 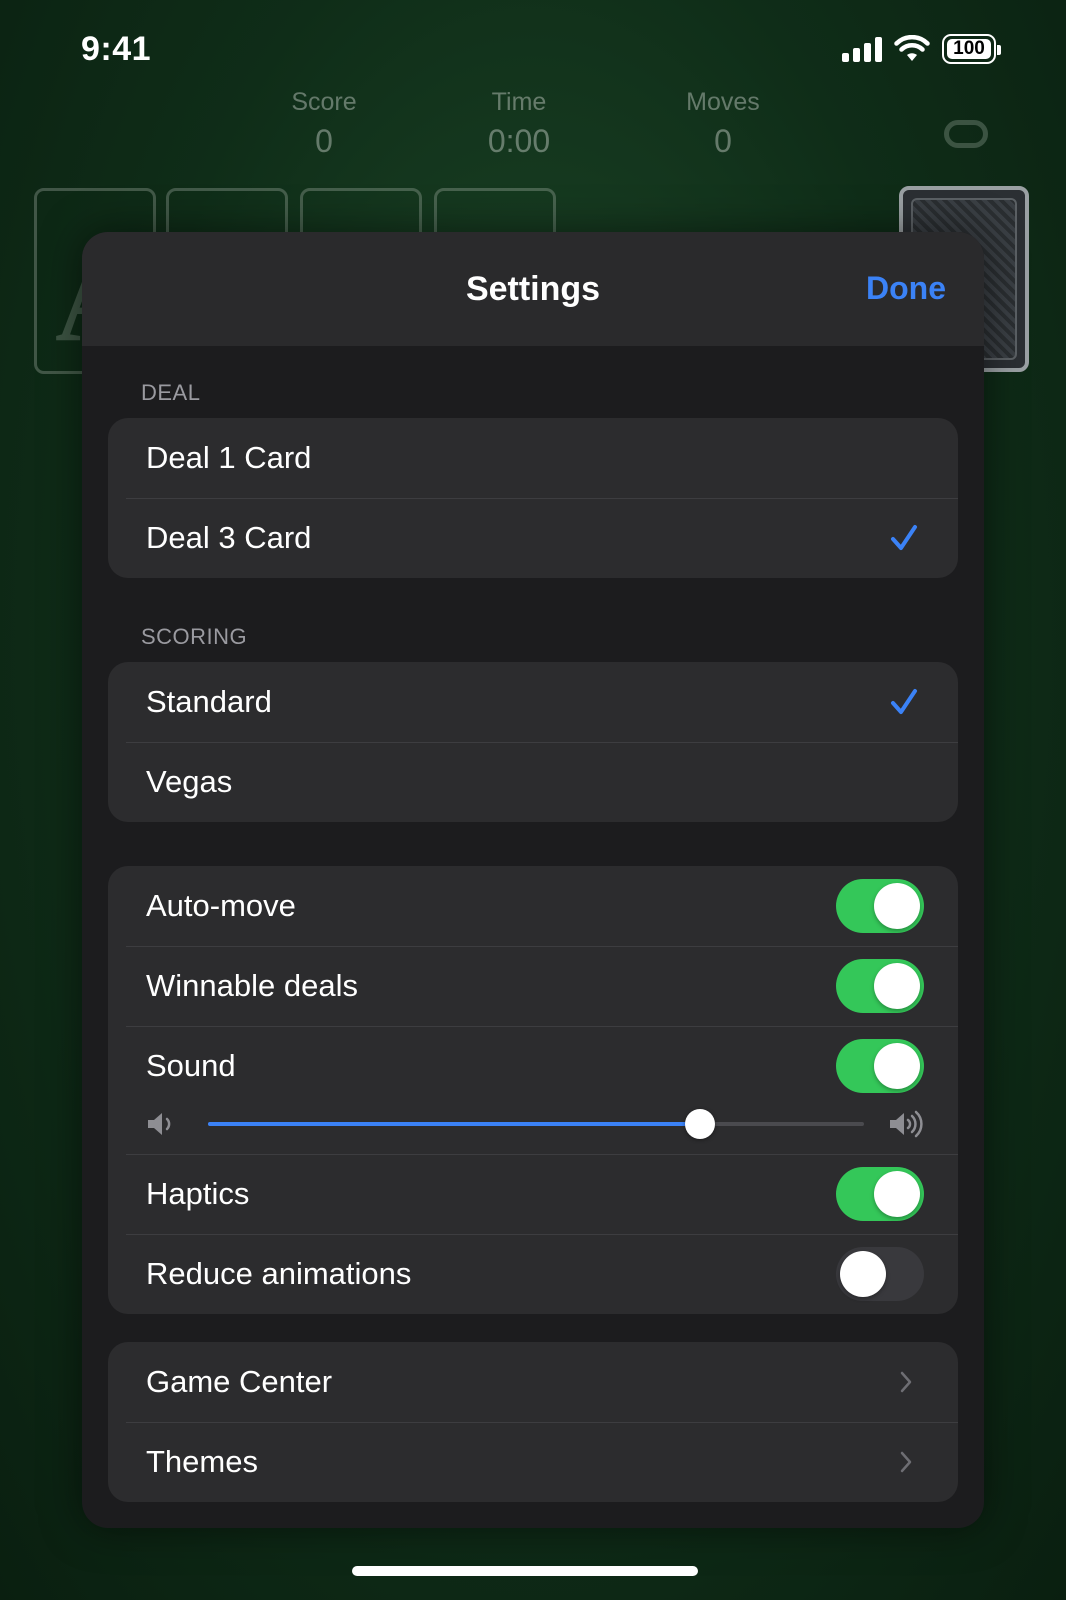 I want to click on toggle-label: Auto-move, so click(x=221, y=905).